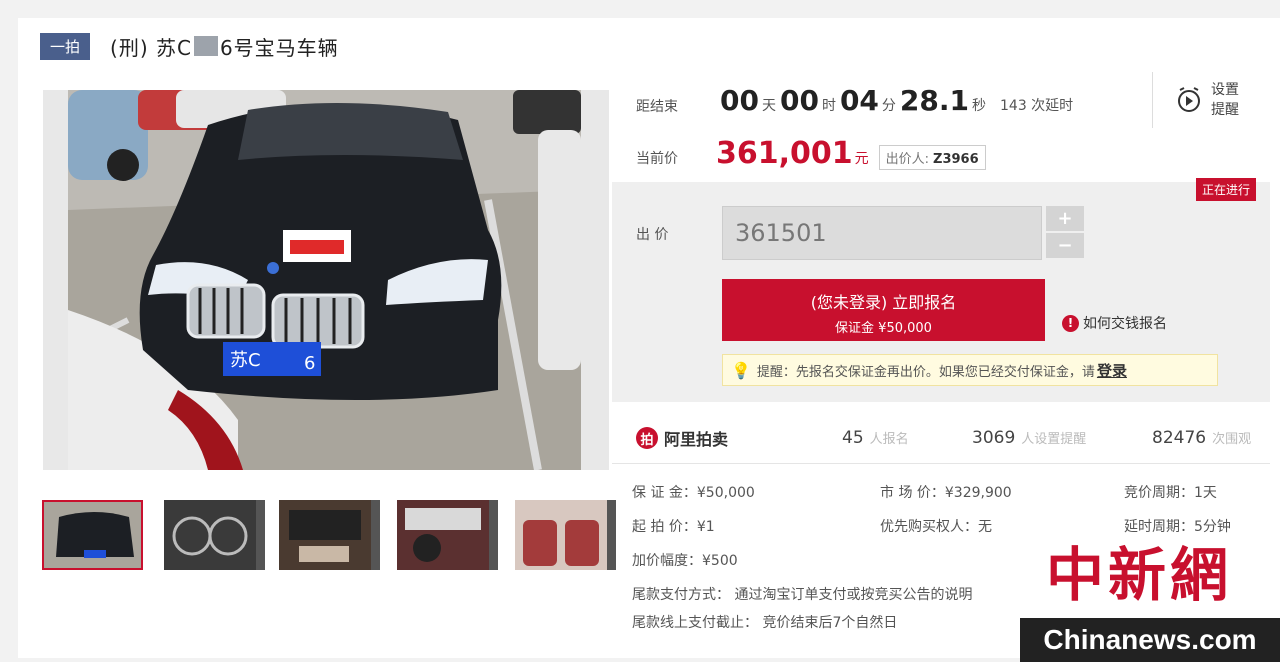 The width and height of the screenshot is (1280, 662). I want to click on set-reminder-button: 设置提醒, so click(1197, 100).